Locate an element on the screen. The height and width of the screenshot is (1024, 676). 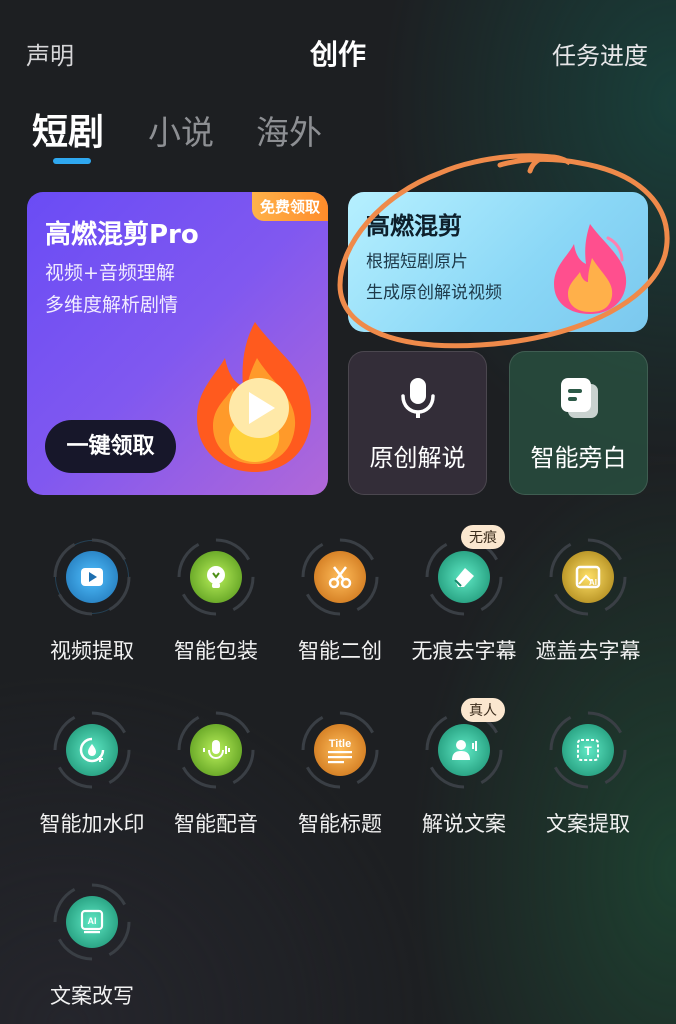
person-voice-icon is located at coordinates (464, 750).